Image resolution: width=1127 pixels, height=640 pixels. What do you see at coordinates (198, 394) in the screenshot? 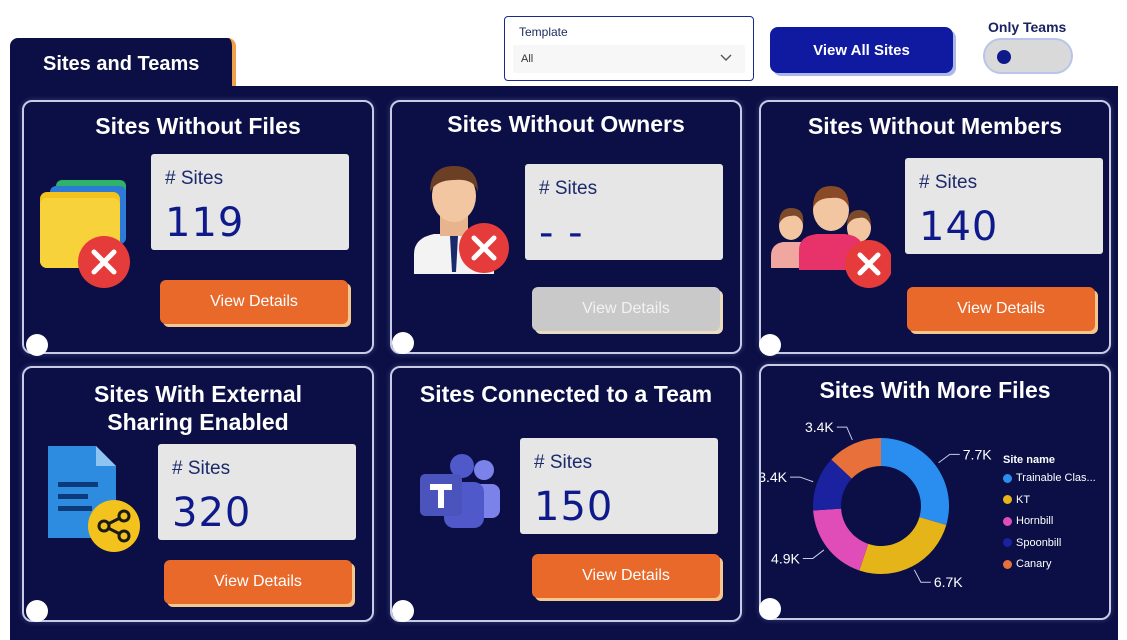
I see `card-title-line1: Sites With External` at bounding box center [198, 394].